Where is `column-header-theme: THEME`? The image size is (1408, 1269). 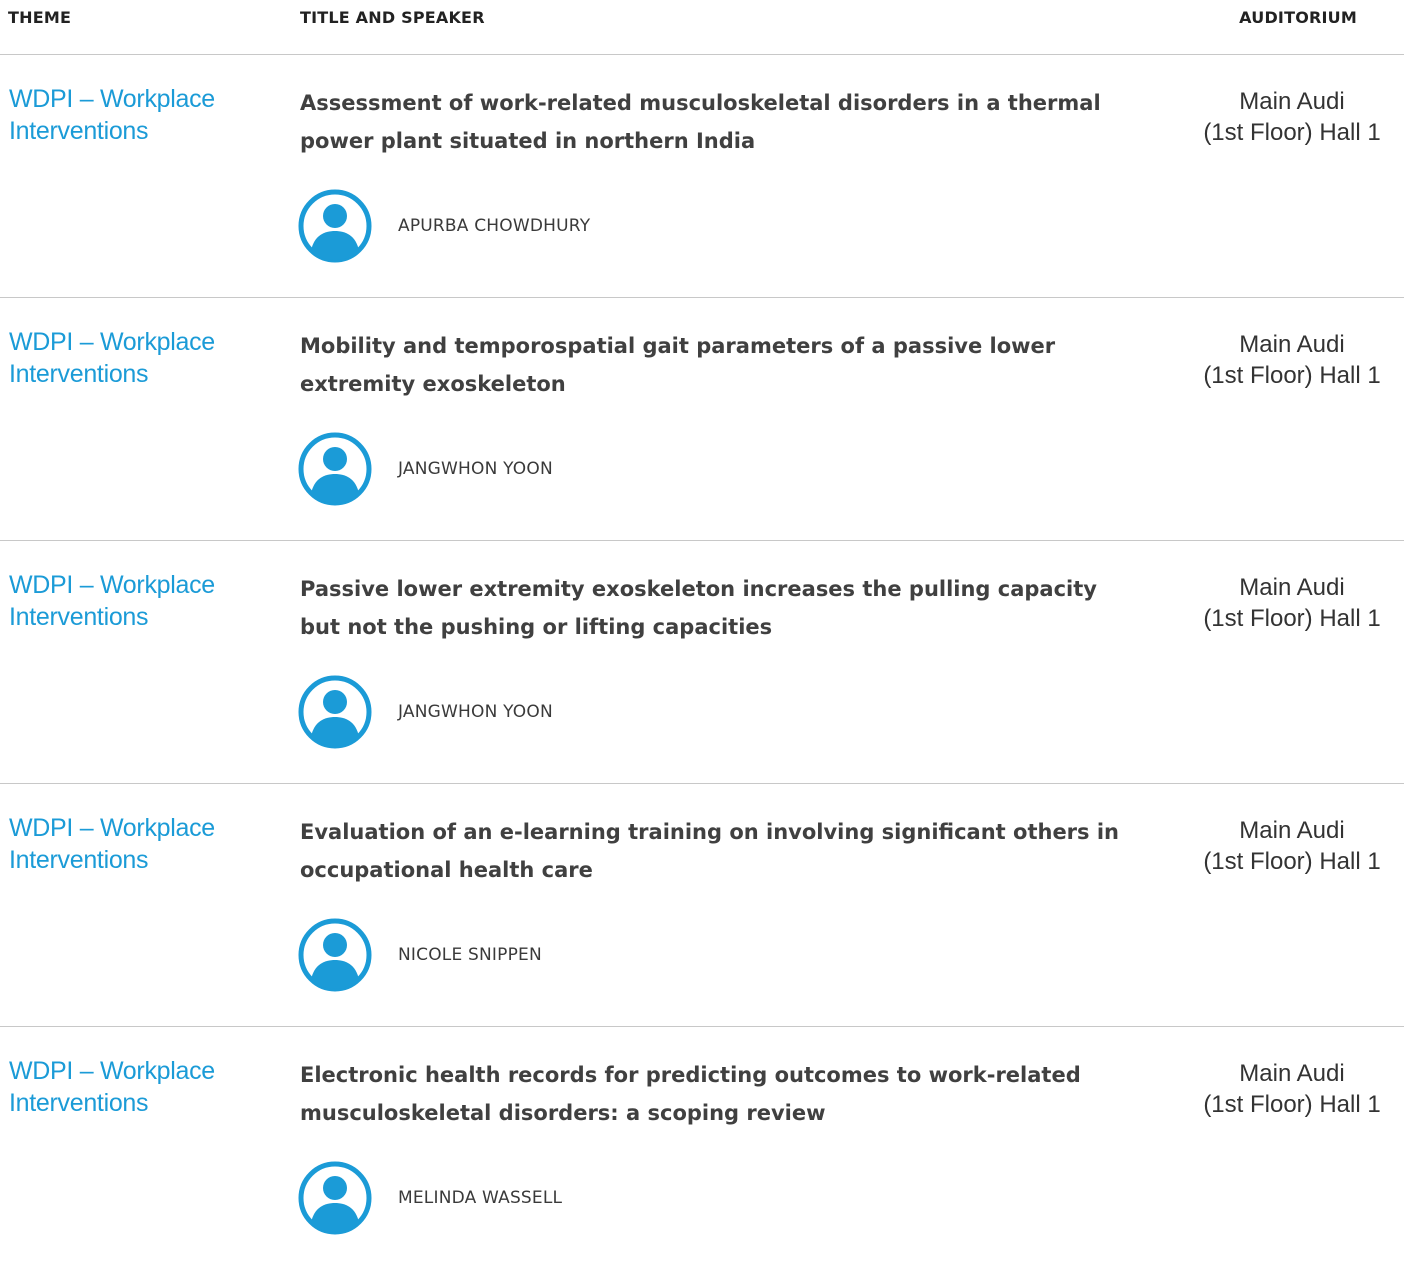
column-header-theme: THEME is located at coordinates (40, 17).